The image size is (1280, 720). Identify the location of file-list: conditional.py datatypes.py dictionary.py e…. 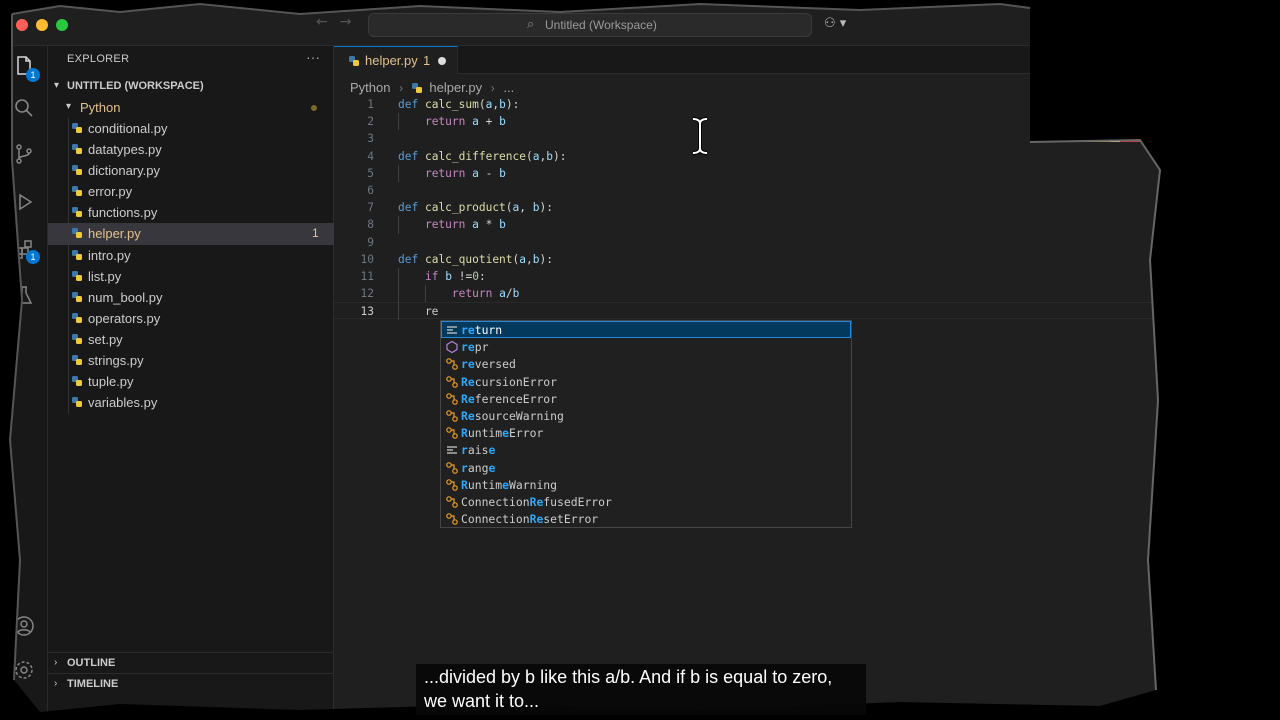
(191, 265).